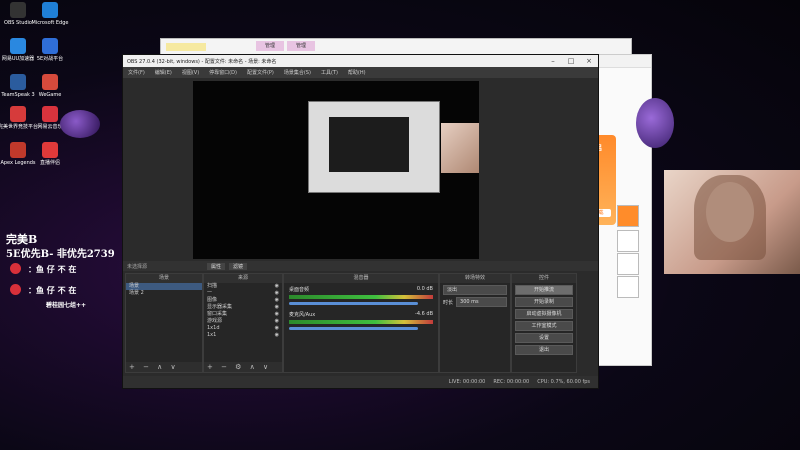 Image resolution: width=800 pixels, height=450 pixels. What do you see at coordinates (223, 72) in the screenshot?
I see `menu-item: 停靠窗口(D)` at bounding box center [223, 72].